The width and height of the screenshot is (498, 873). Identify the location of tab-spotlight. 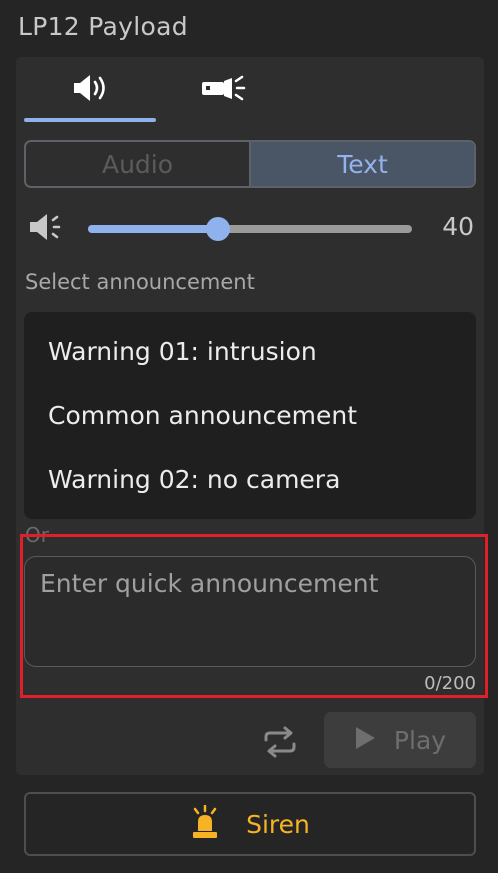
(223, 90).